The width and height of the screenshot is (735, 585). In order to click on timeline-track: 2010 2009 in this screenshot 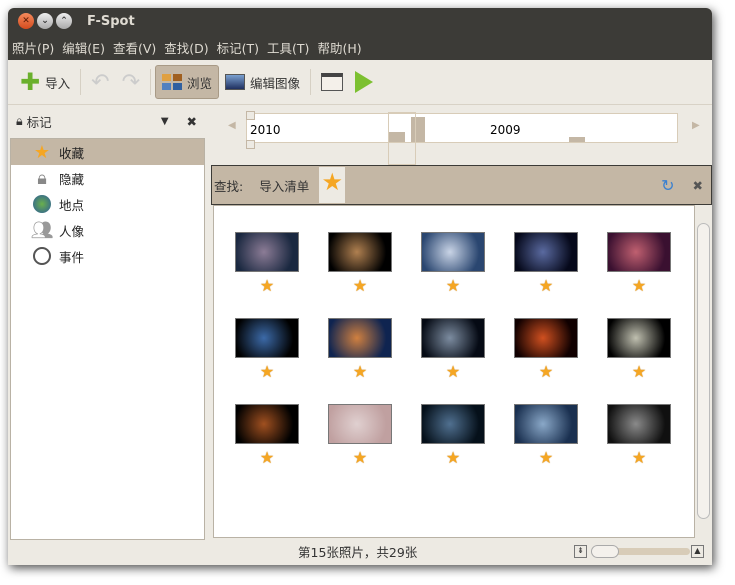, I will do `click(462, 128)`.